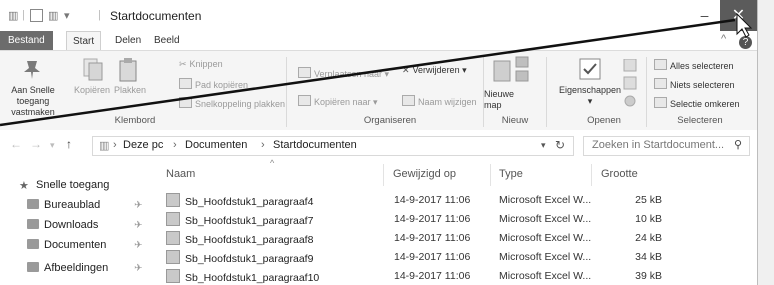  What do you see at coordinates (694, 84) in the screenshot?
I see `select-none-button: Niets selecteren` at bounding box center [694, 84].